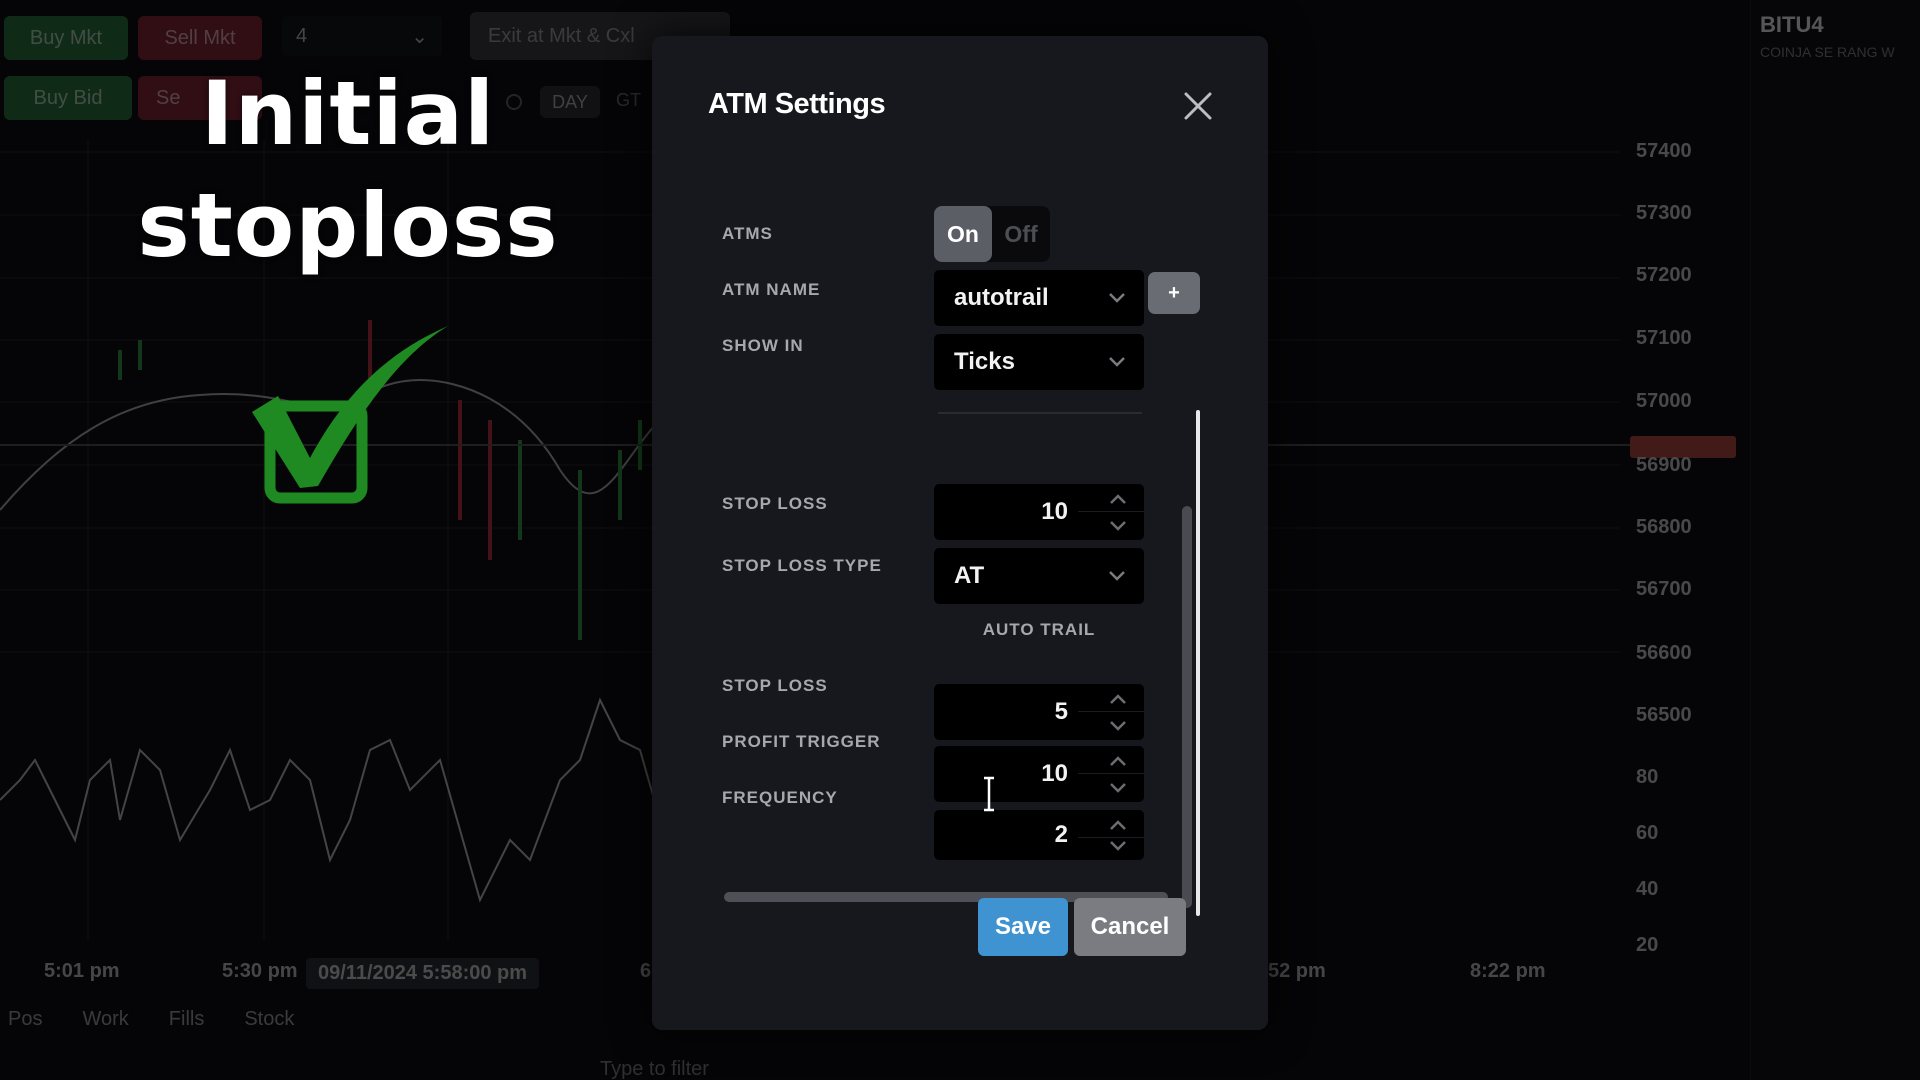 The image size is (1920, 1080). Describe the element at coordinates (802, 565) in the screenshot. I see `stop-loss-type-label: STOP LOSS TYPE` at that location.